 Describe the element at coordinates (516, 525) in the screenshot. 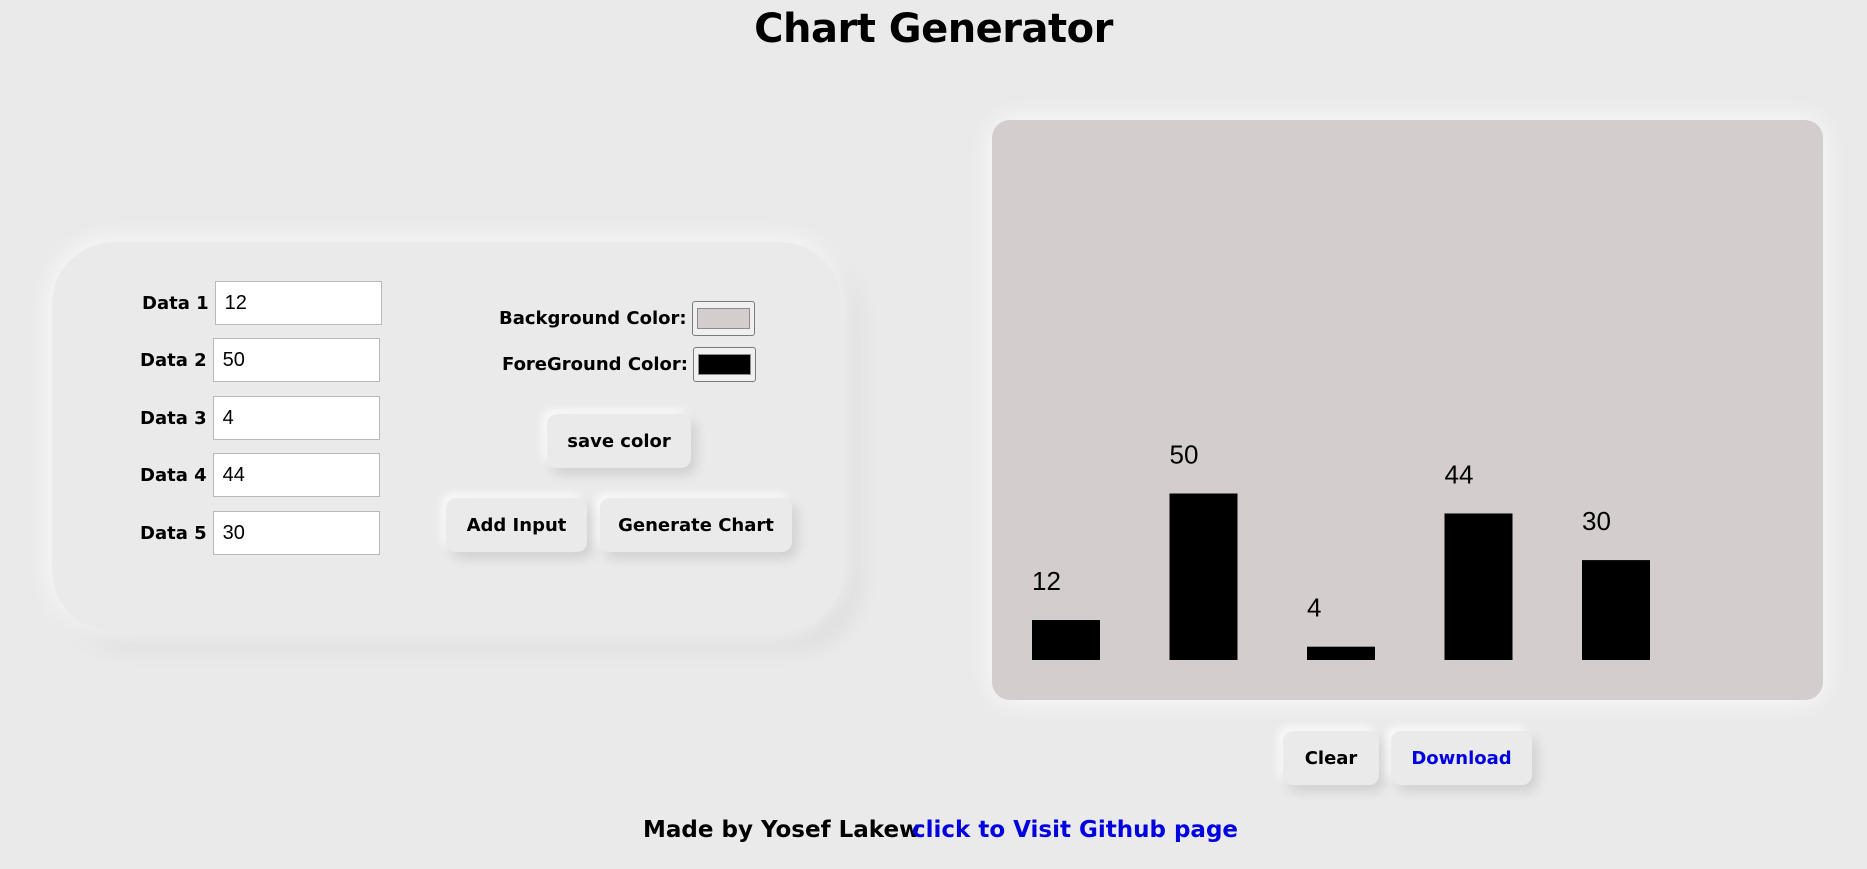

I see `add-input-button: Add Input` at that location.